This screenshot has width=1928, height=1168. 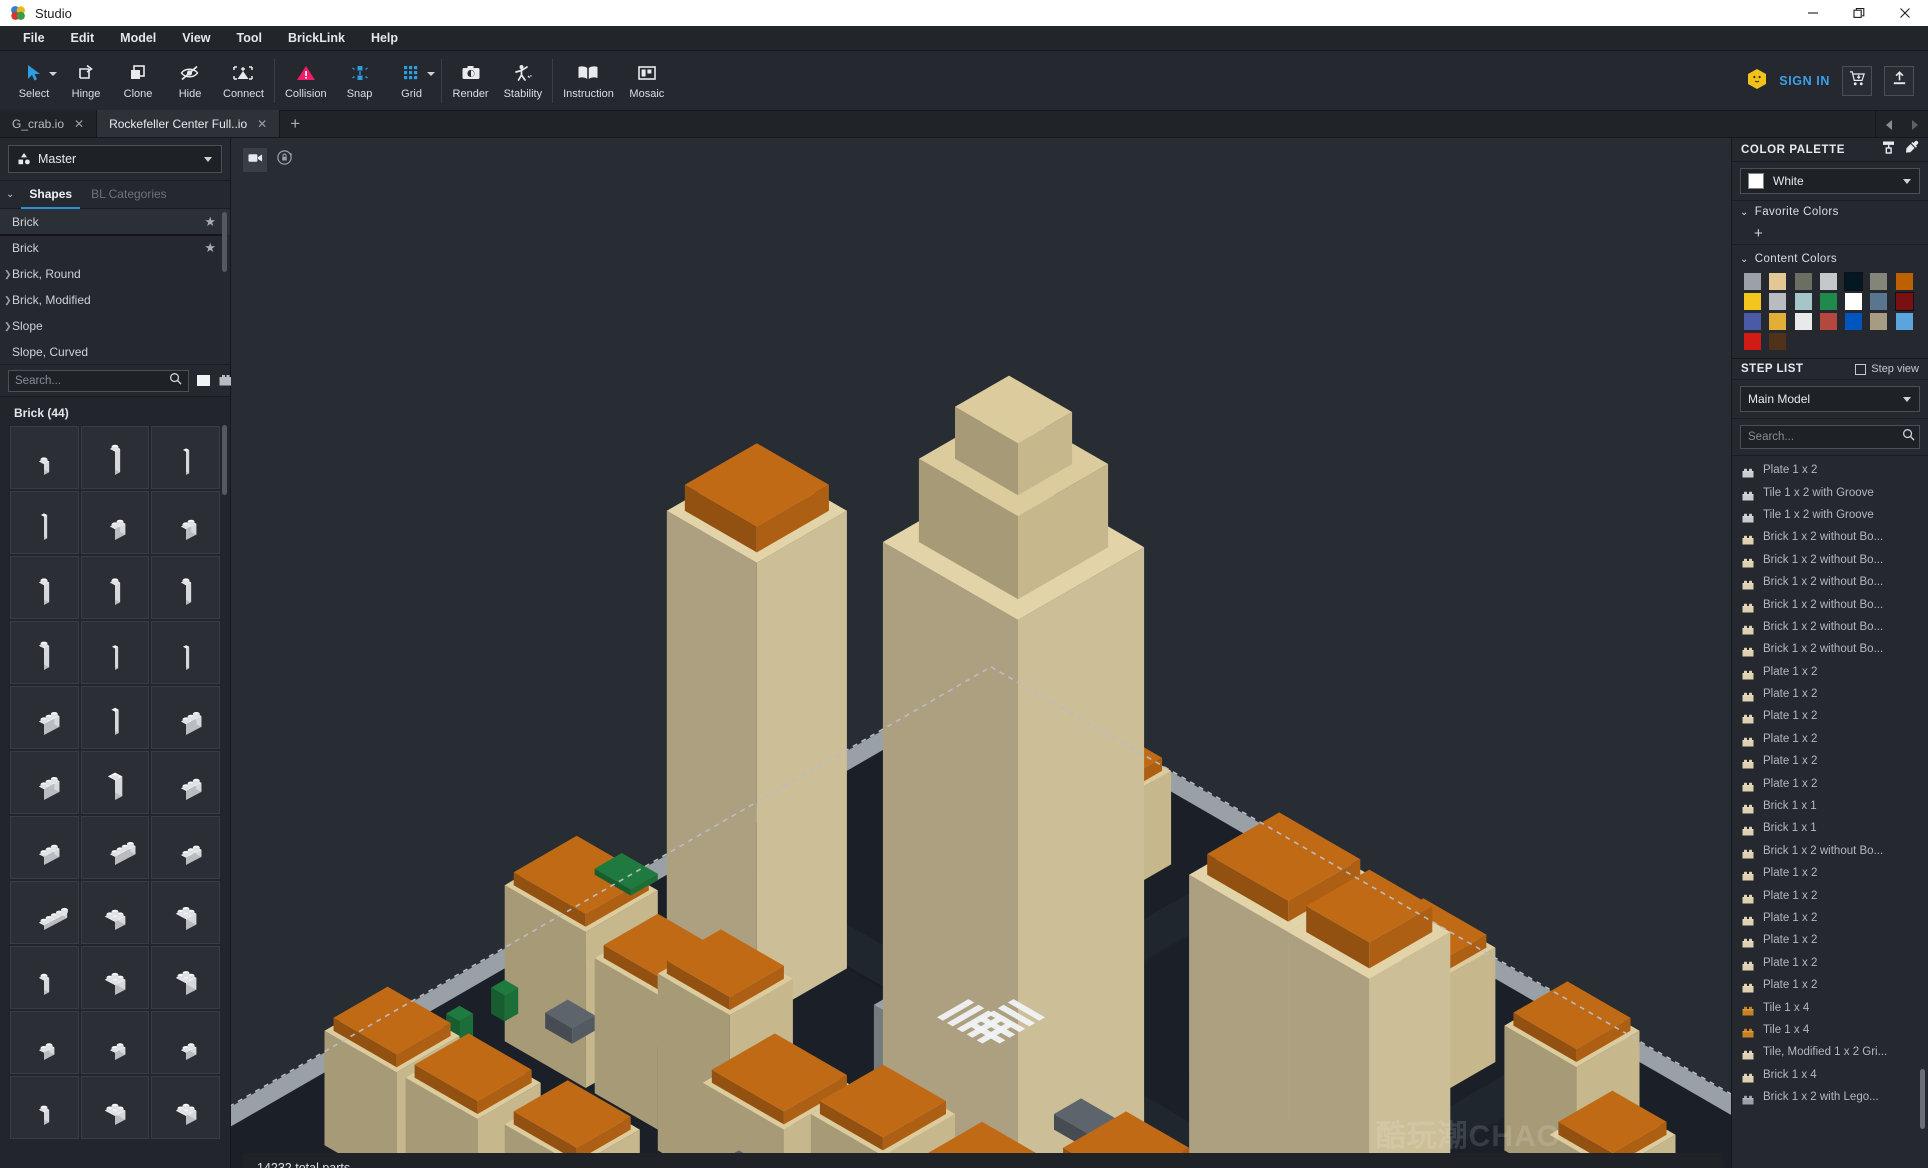 What do you see at coordinates (255, 160) in the screenshot?
I see `camera-view-button` at bounding box center [255, 160].